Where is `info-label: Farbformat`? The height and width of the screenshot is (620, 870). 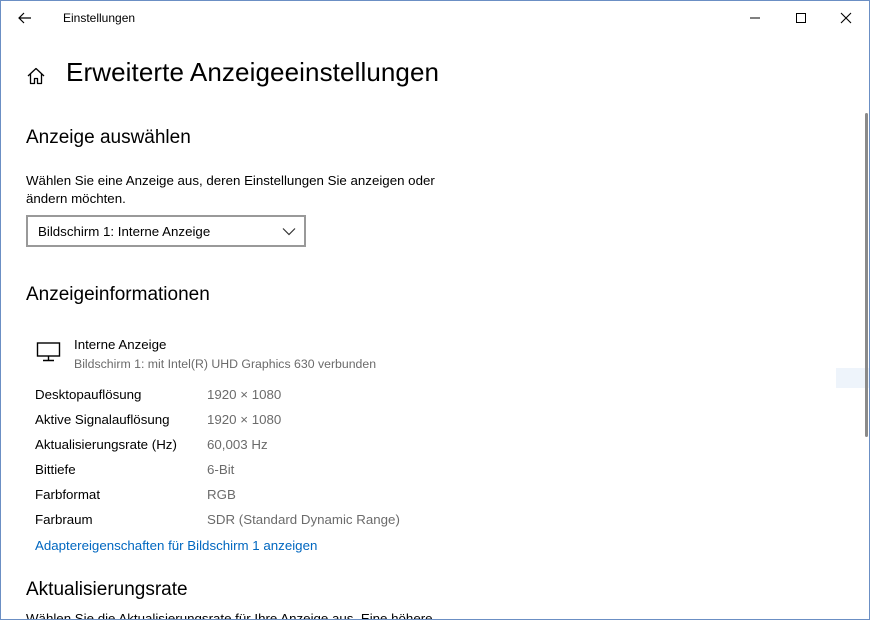
info-label: Farbformat is located at coordinates (68, 494).